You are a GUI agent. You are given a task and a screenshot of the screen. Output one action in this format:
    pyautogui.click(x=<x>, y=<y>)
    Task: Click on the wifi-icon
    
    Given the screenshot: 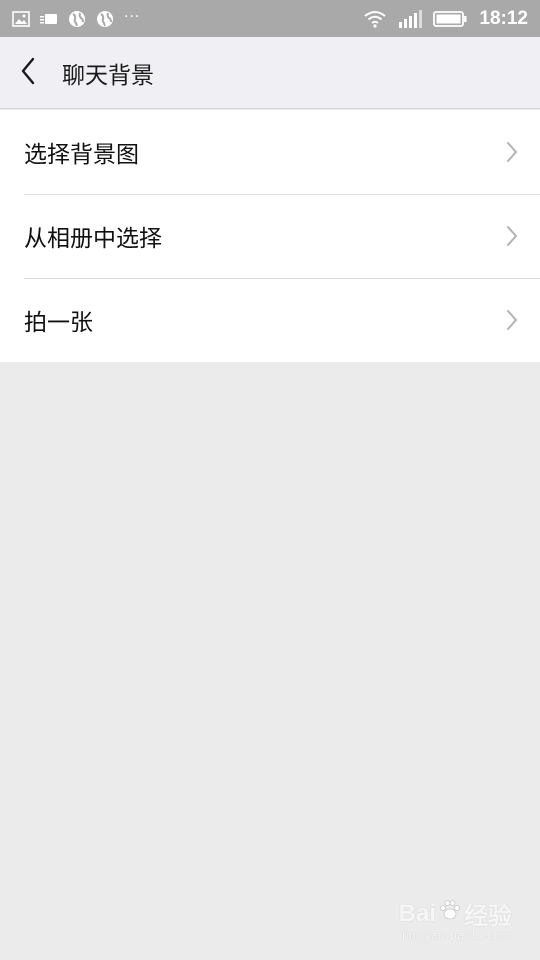 What is the action you would take?
    pyautogui.click(x=375, y=19)
    